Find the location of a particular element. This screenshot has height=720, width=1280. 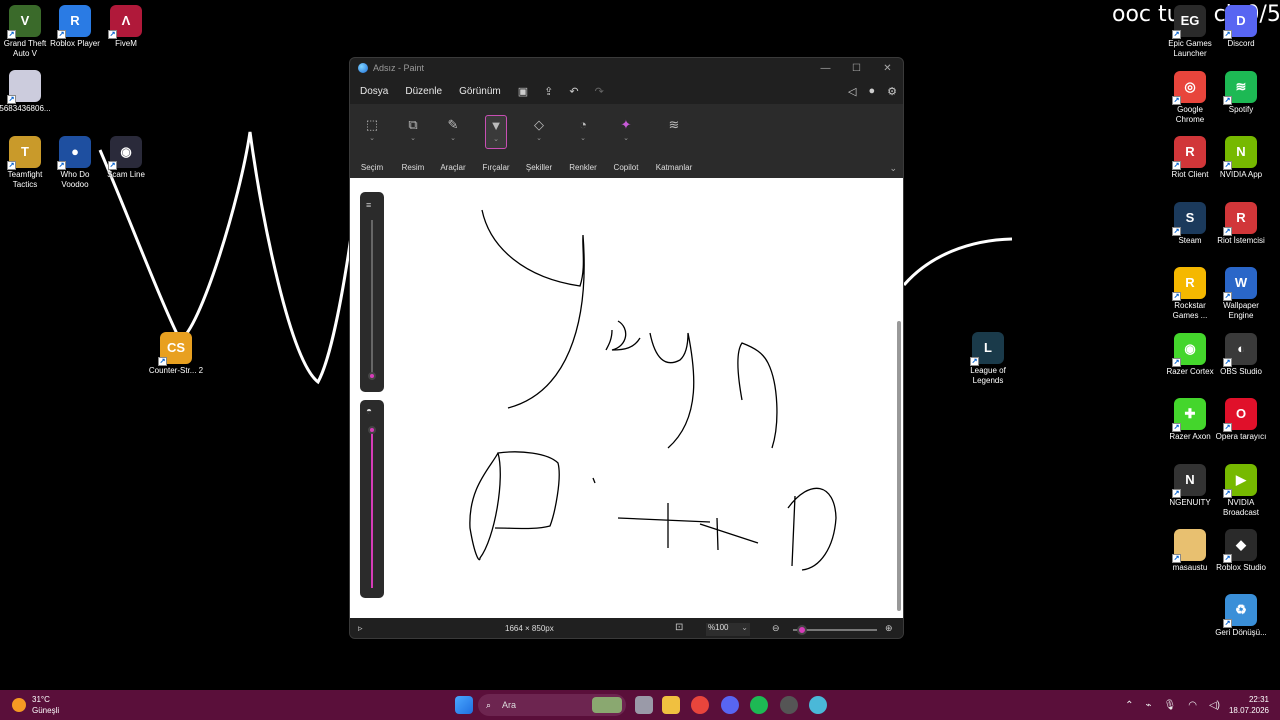

ribbon-group-sekiller: ◇ ⌄ Şekiller is located at coordinates (539, 141).